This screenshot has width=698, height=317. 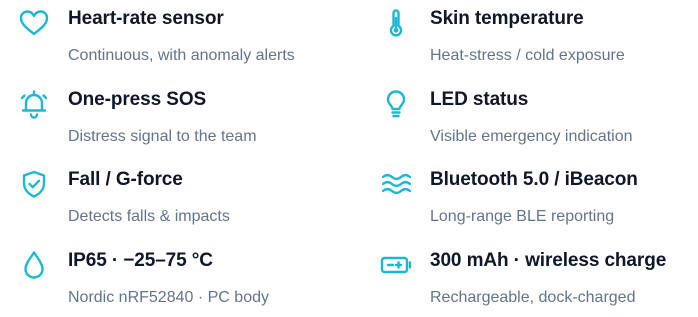 I want to click on feature-description: Visible emergency indication, so click(x=531, y=136).